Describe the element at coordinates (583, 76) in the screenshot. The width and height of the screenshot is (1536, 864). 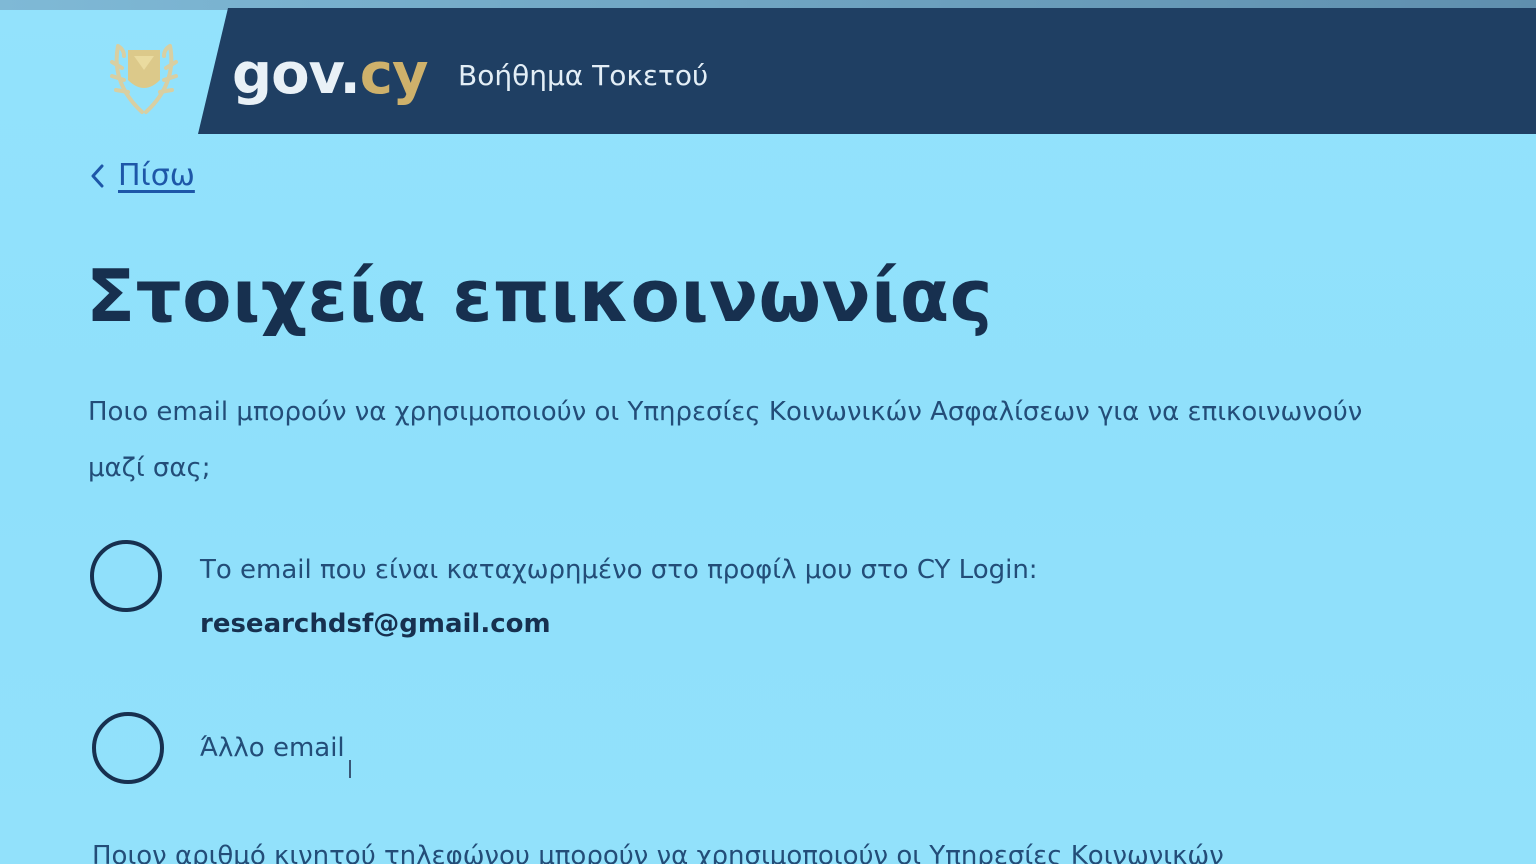
I see `service-name: Βοήθημα Τοκετού` at that location.